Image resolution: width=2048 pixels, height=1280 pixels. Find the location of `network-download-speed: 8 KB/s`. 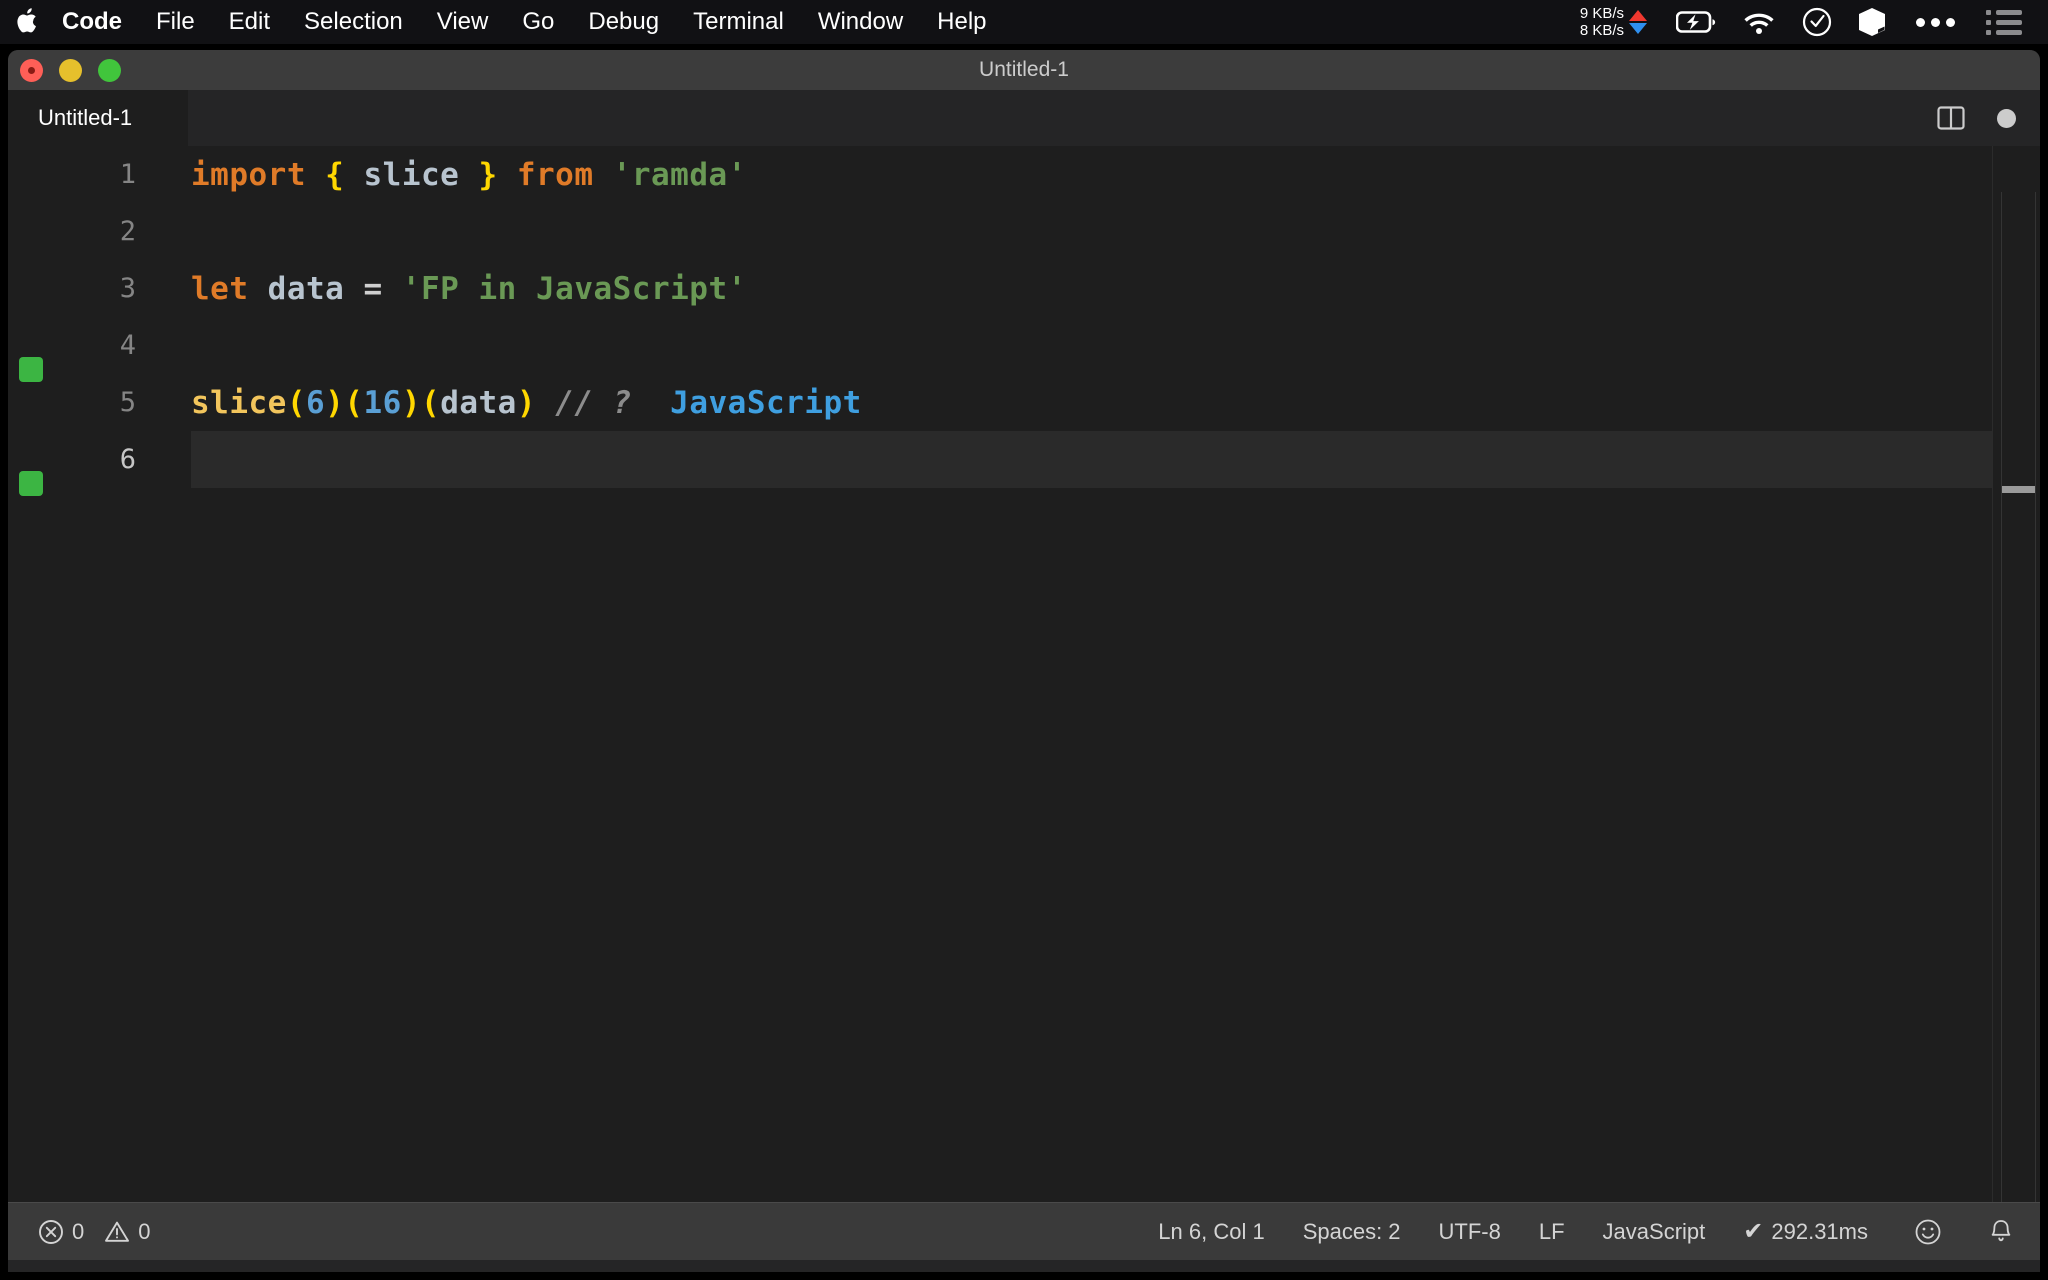

network-download-speed: 8 KB/s is located at coordinates (1601, 30).